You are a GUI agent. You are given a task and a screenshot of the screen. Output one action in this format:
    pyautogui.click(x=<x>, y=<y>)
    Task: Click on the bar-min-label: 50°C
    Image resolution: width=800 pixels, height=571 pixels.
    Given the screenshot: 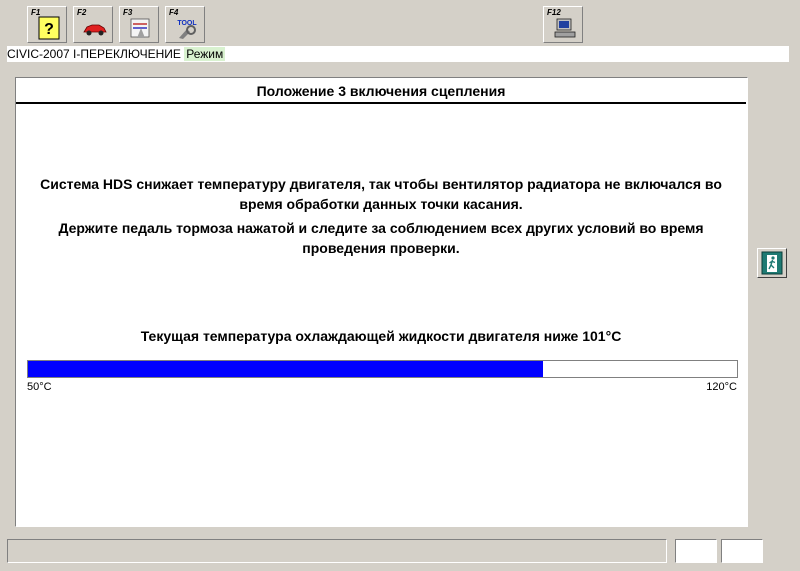 What is the action you would take?
    pyautogui.click(x=39, y=387)
    